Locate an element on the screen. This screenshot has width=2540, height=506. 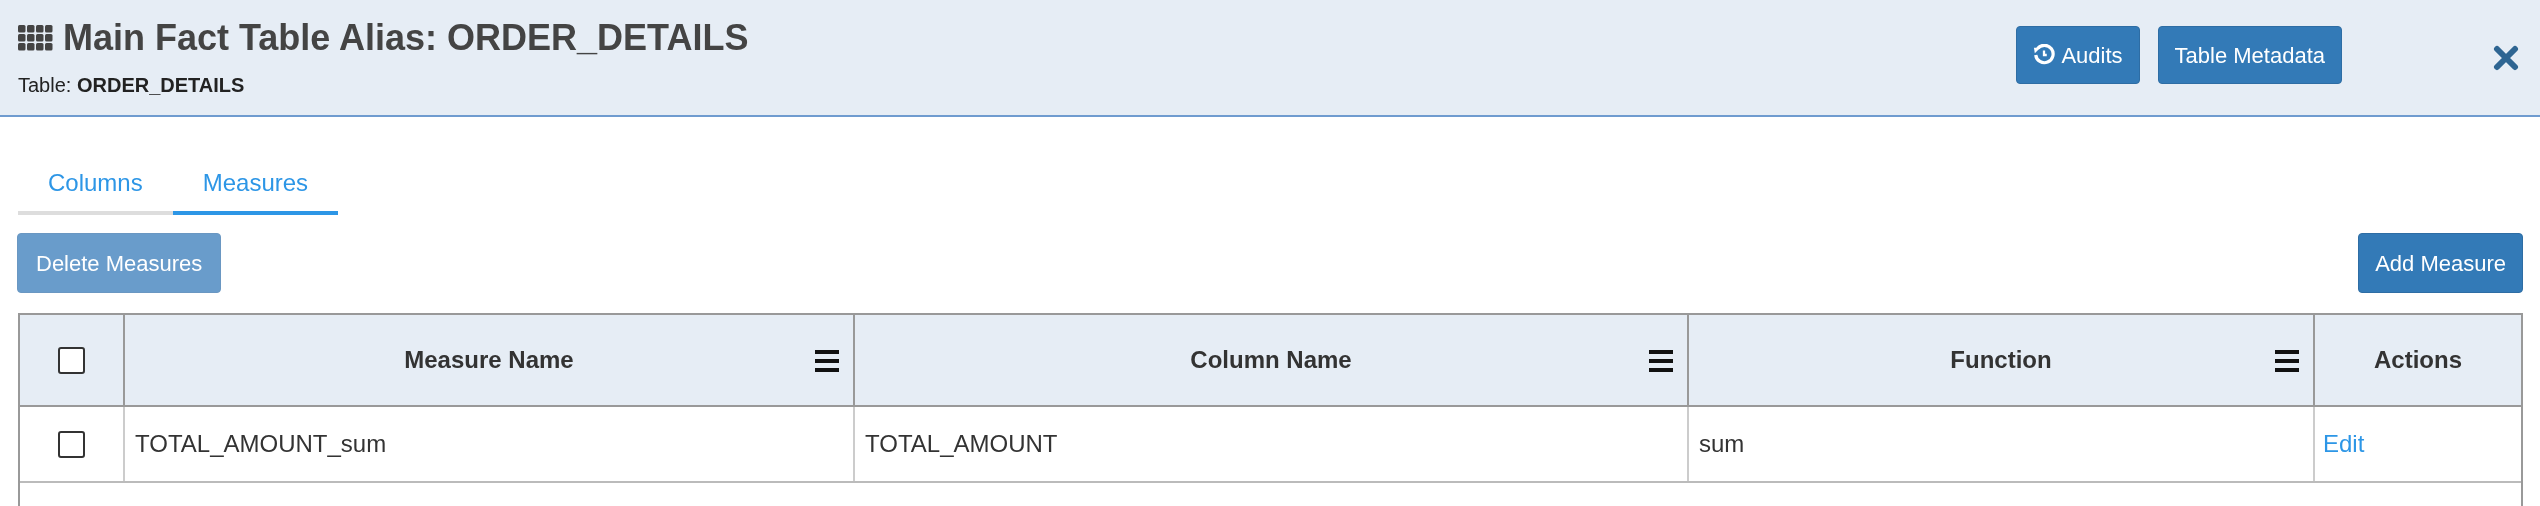
grid-icon is located at coordinates (35, 38).